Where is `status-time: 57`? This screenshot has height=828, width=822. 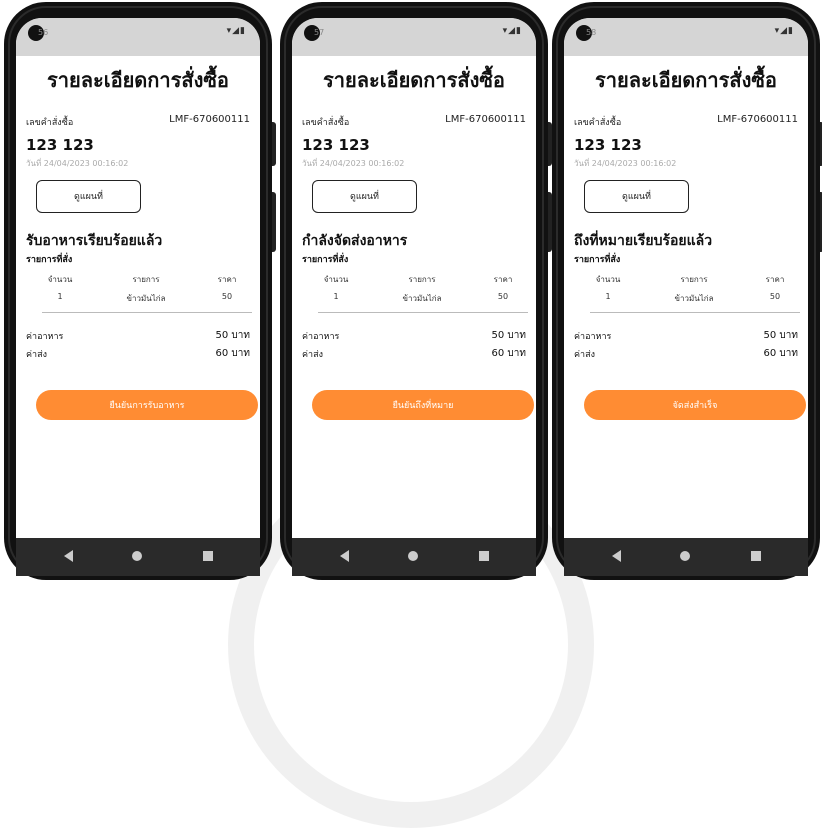 status-time: 57 is located at coordinates (319, 32).